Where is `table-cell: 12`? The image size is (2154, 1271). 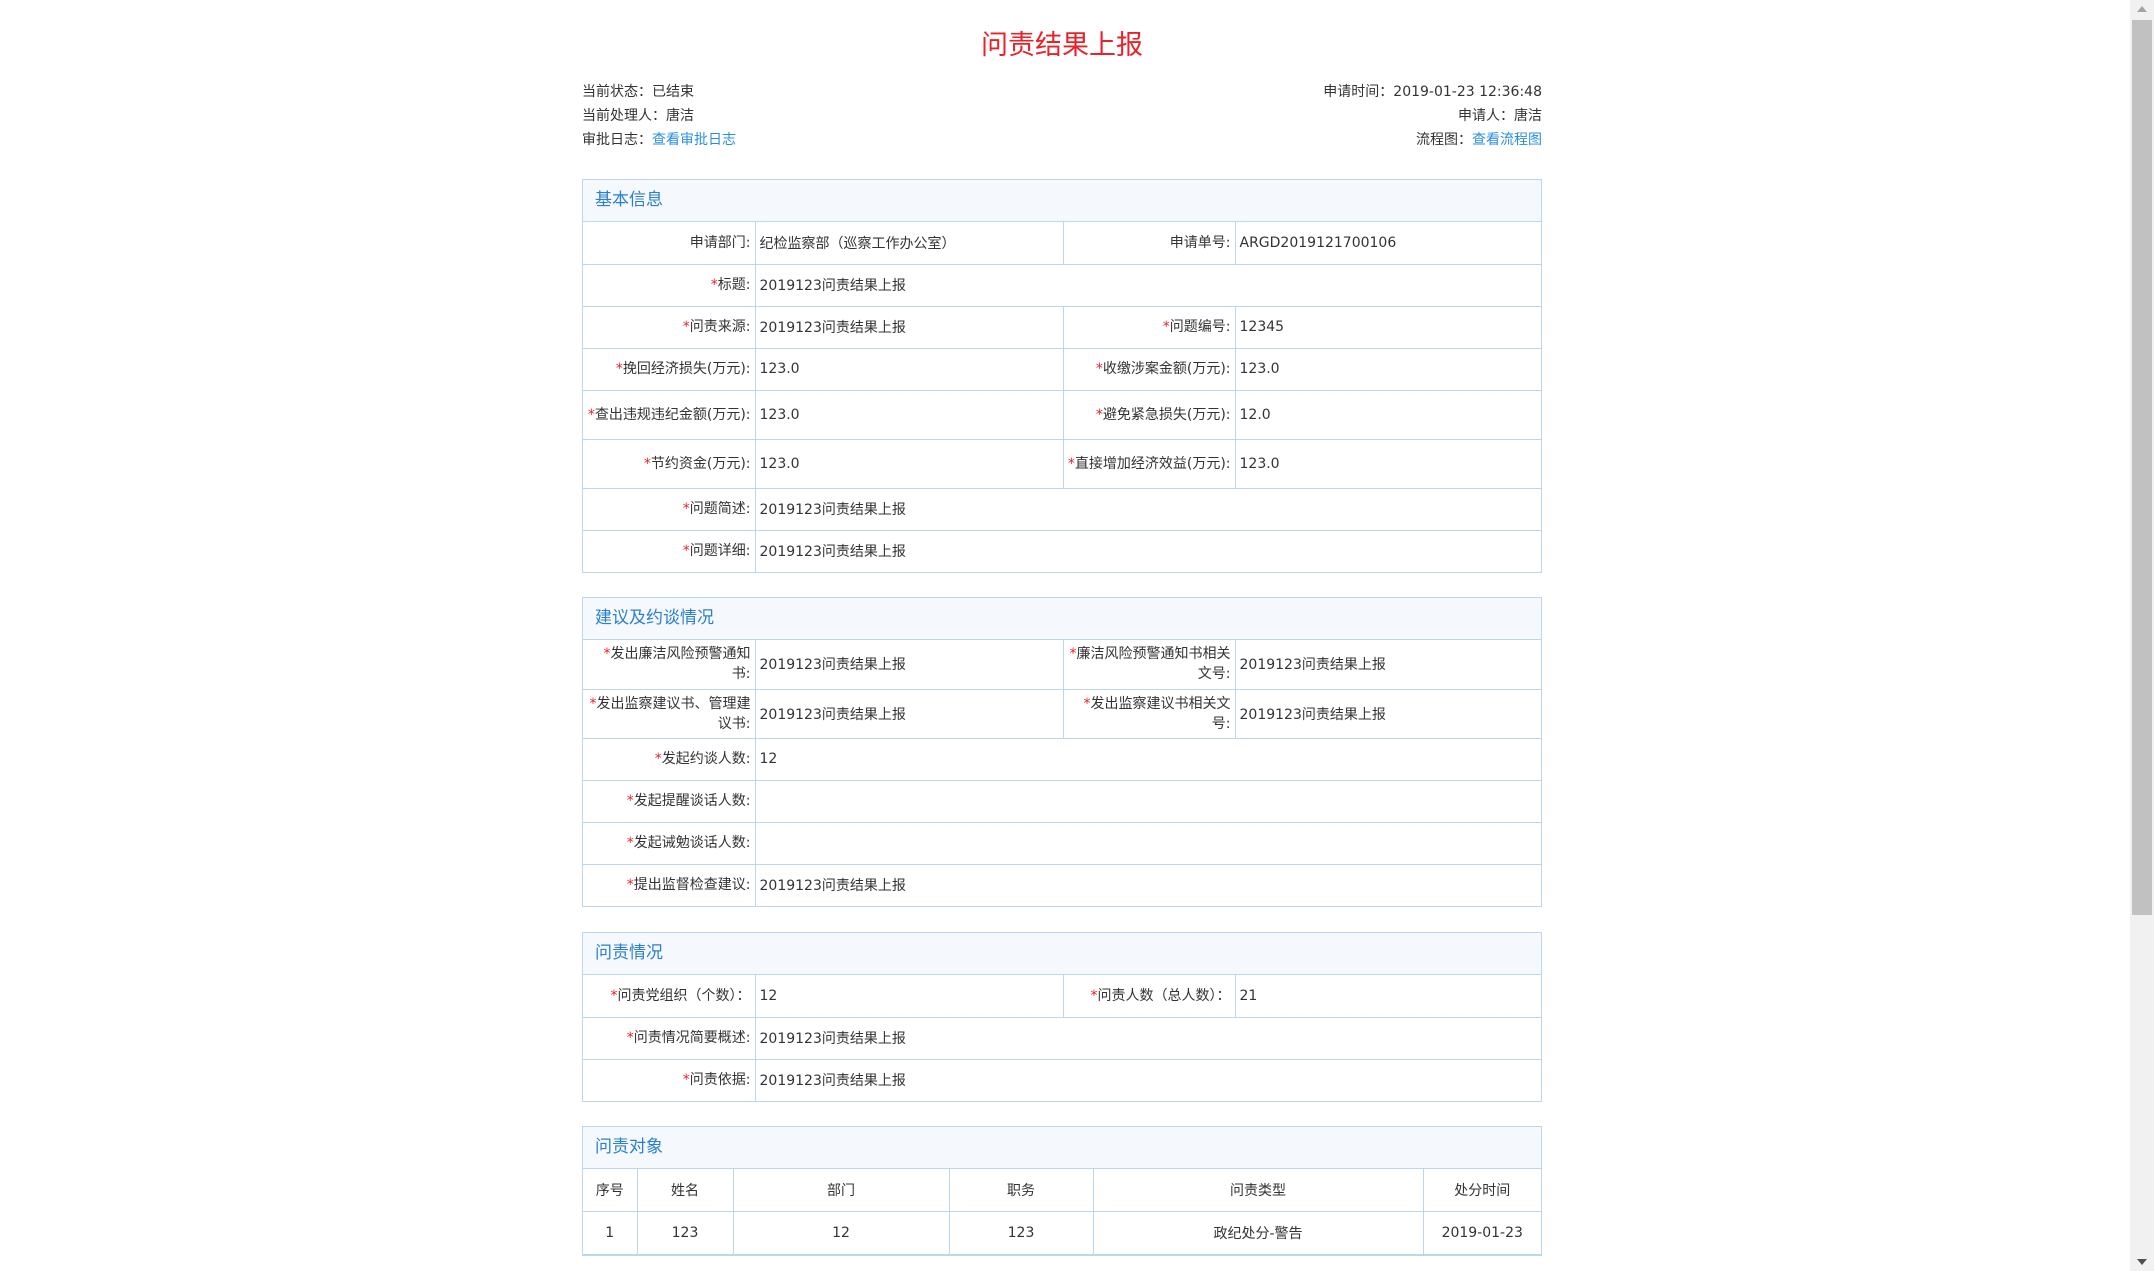
table-cell: 12 is located at coordinates (841, 1233).